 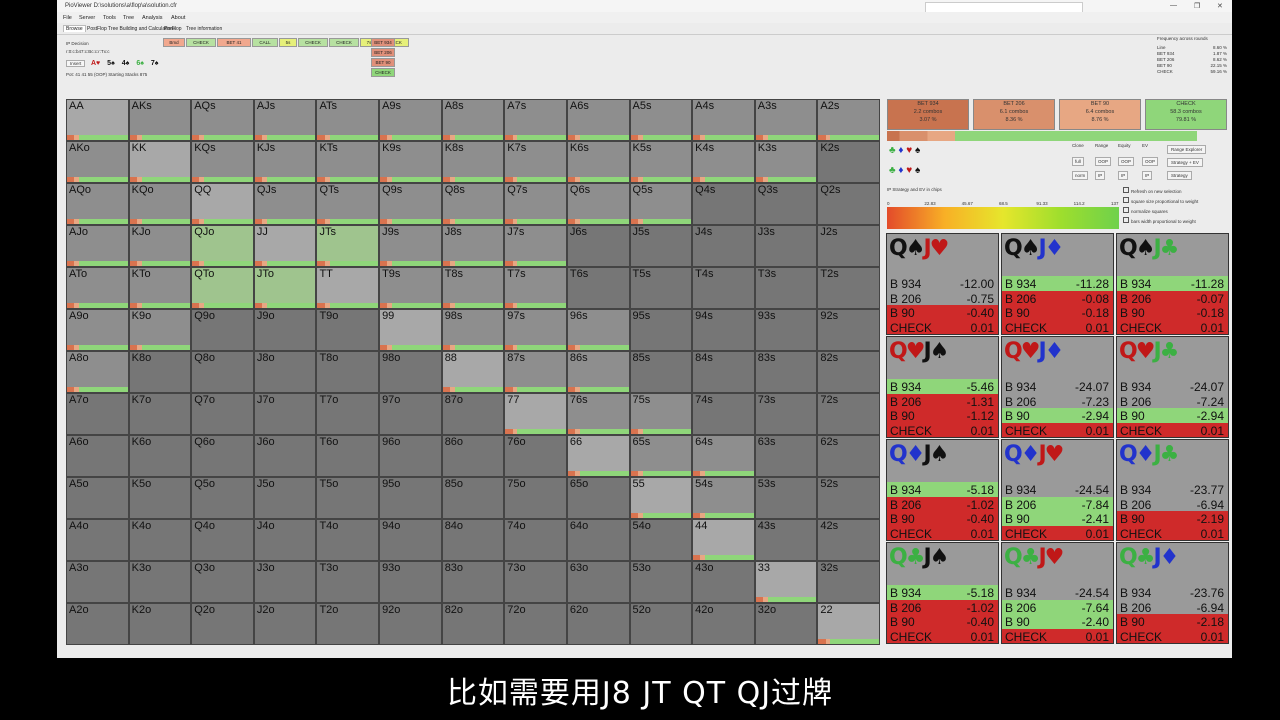 What do you see at coordinates (222, 204) in the screenshot?
I see `range-cell: QQ` at bounding box center [222, 204].